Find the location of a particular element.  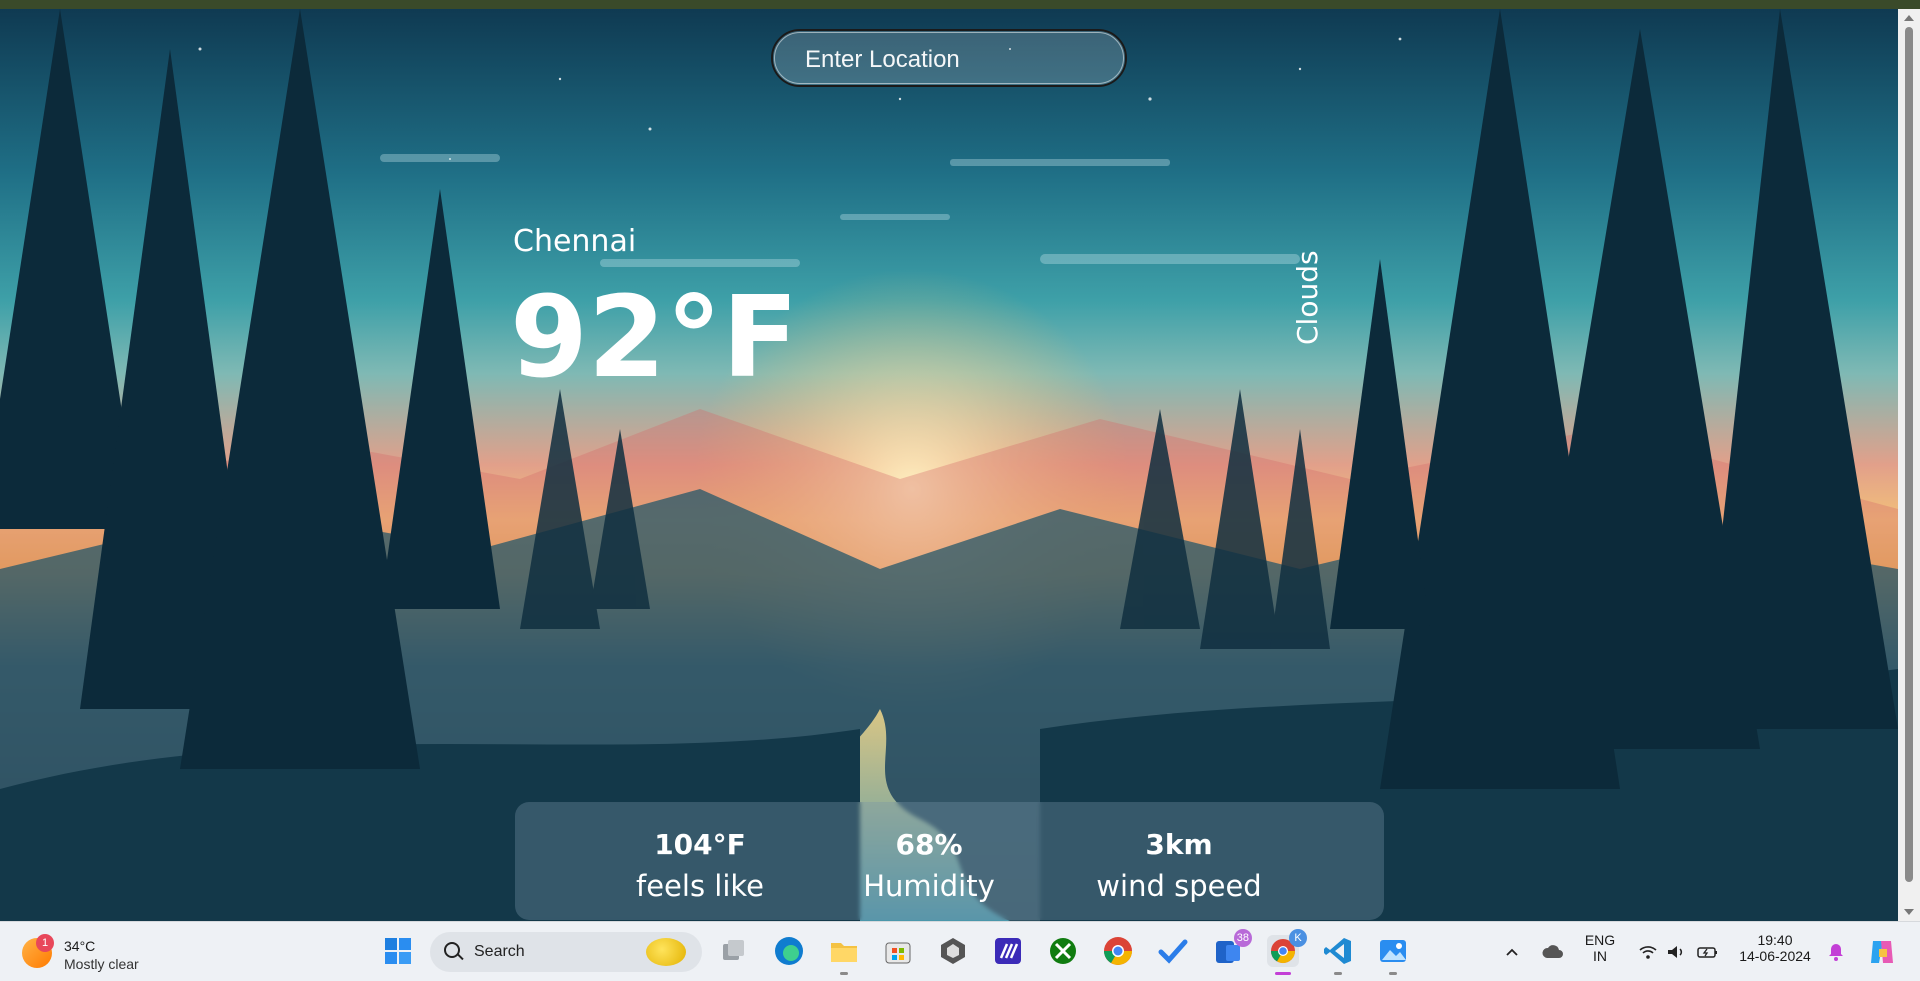

volume-button is located at coordinates (1676, 952).